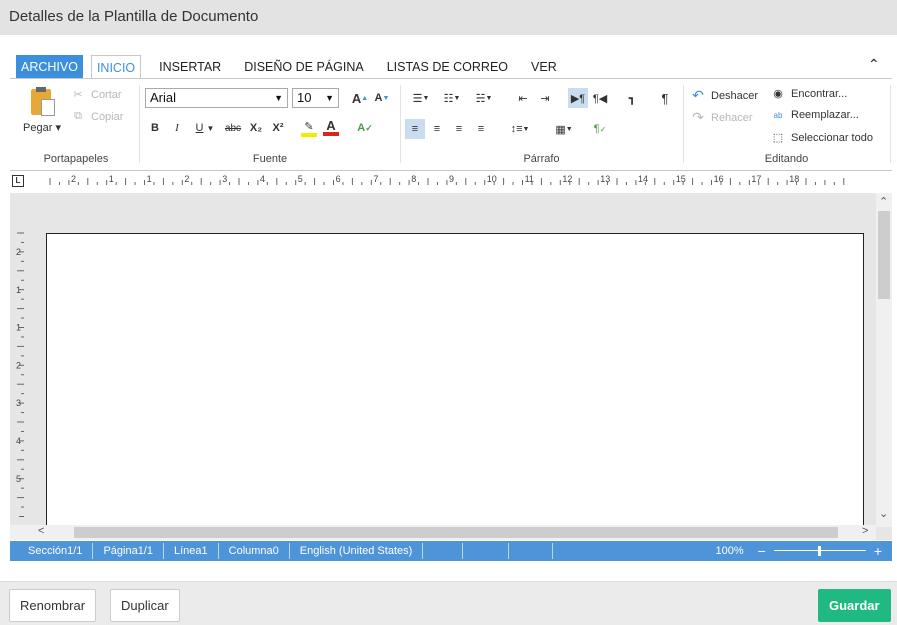 The width and height of the screenshot is (897, 625). What do you see at coordinates (778, 115) in the screenshot?
I see `replace-icon: ab` at bounding box center [778, 115].